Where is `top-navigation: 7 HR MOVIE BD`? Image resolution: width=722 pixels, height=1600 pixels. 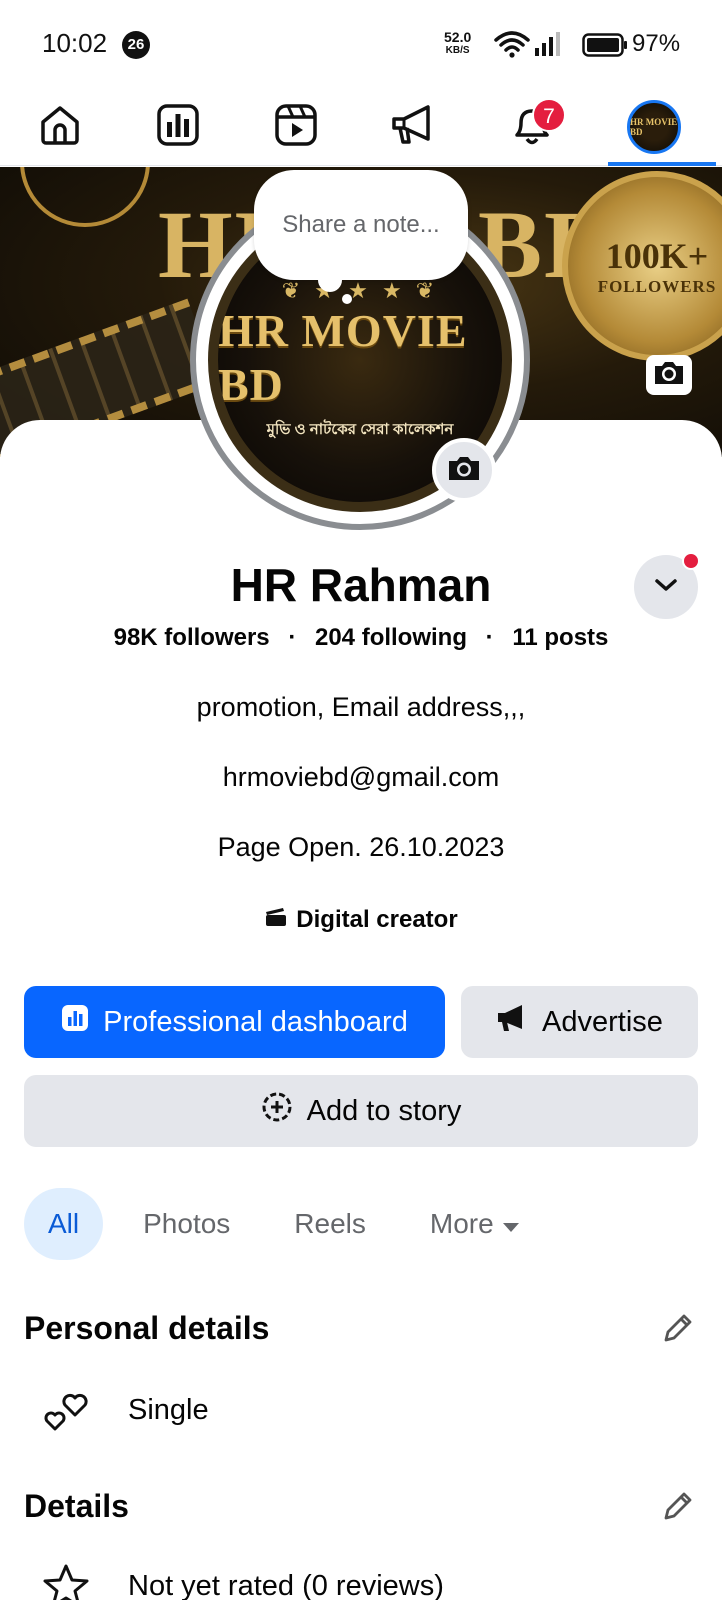
top-navigation: 7 HR MOVIE BD is located at coordinates (361, 127).